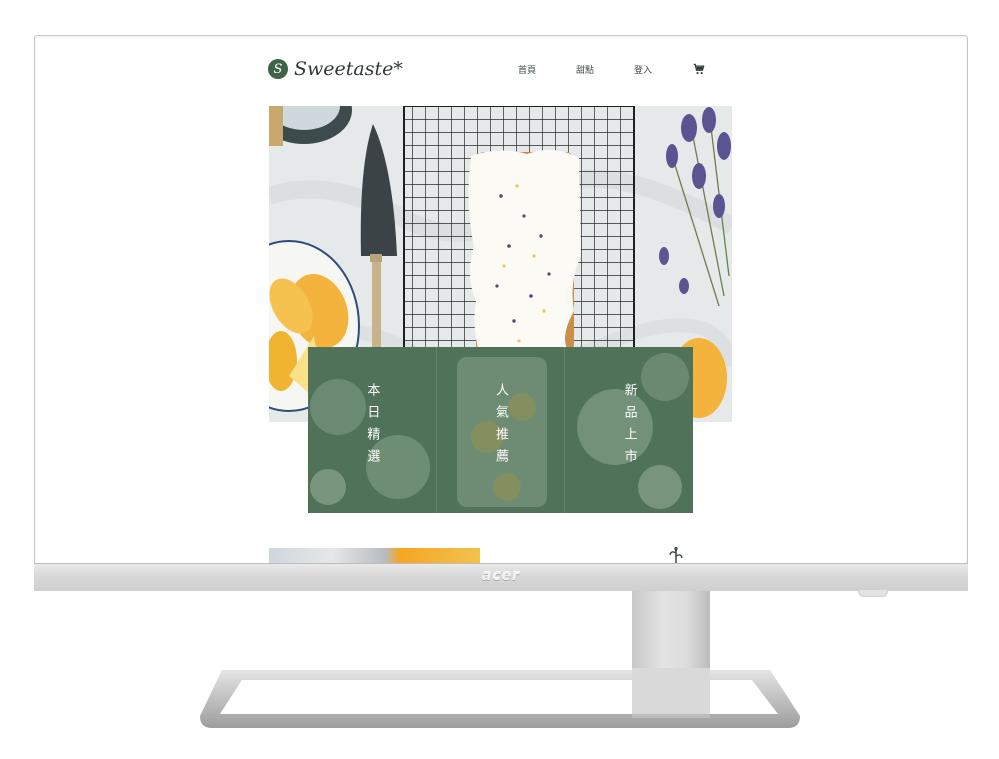  Describe the element at coordinates (612, 69) in the screenshot. I see `main-nav: 首頁 甜點 登入` at that location.